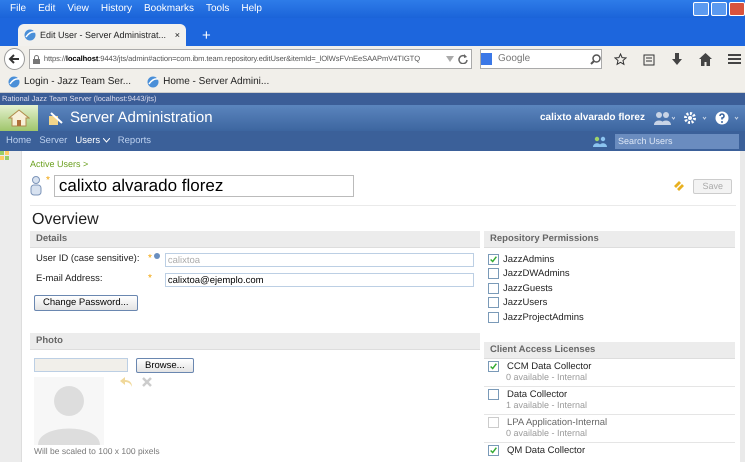 The height and width of the screenshot is (463, 745). Describe the element at coordinates (609, 239) in the screenshot. I see `section-header: Repository Permissions` at that location.